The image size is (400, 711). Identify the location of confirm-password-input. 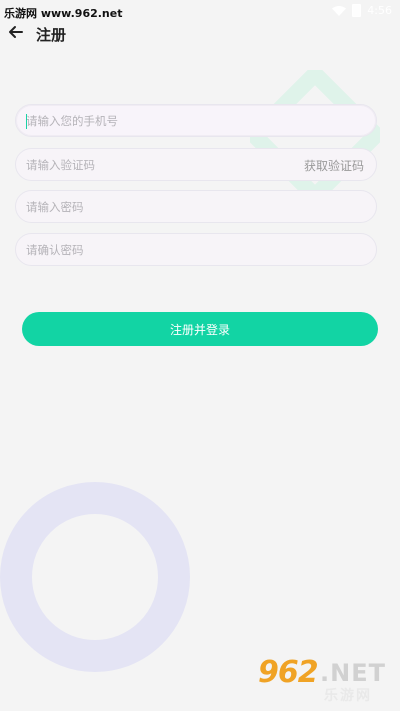
(196, 249).